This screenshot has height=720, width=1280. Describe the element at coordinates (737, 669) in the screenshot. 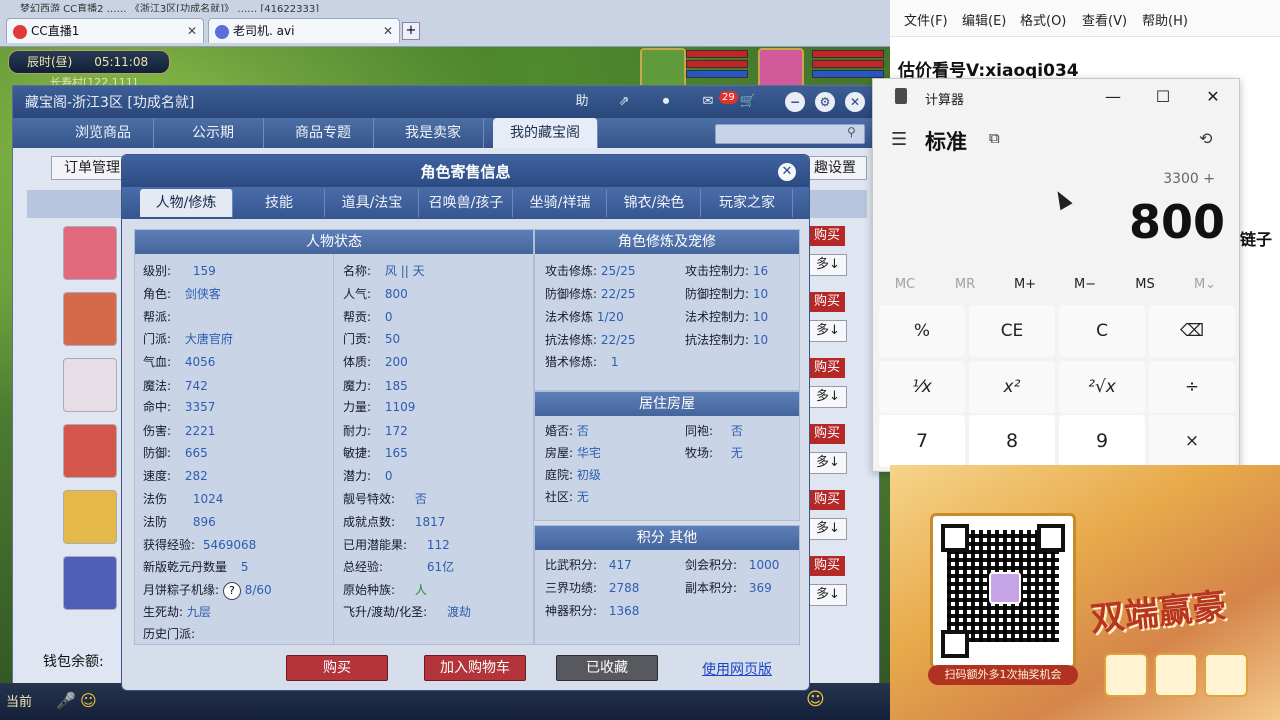

I see `web-version-link: 使用网页版` at that location.